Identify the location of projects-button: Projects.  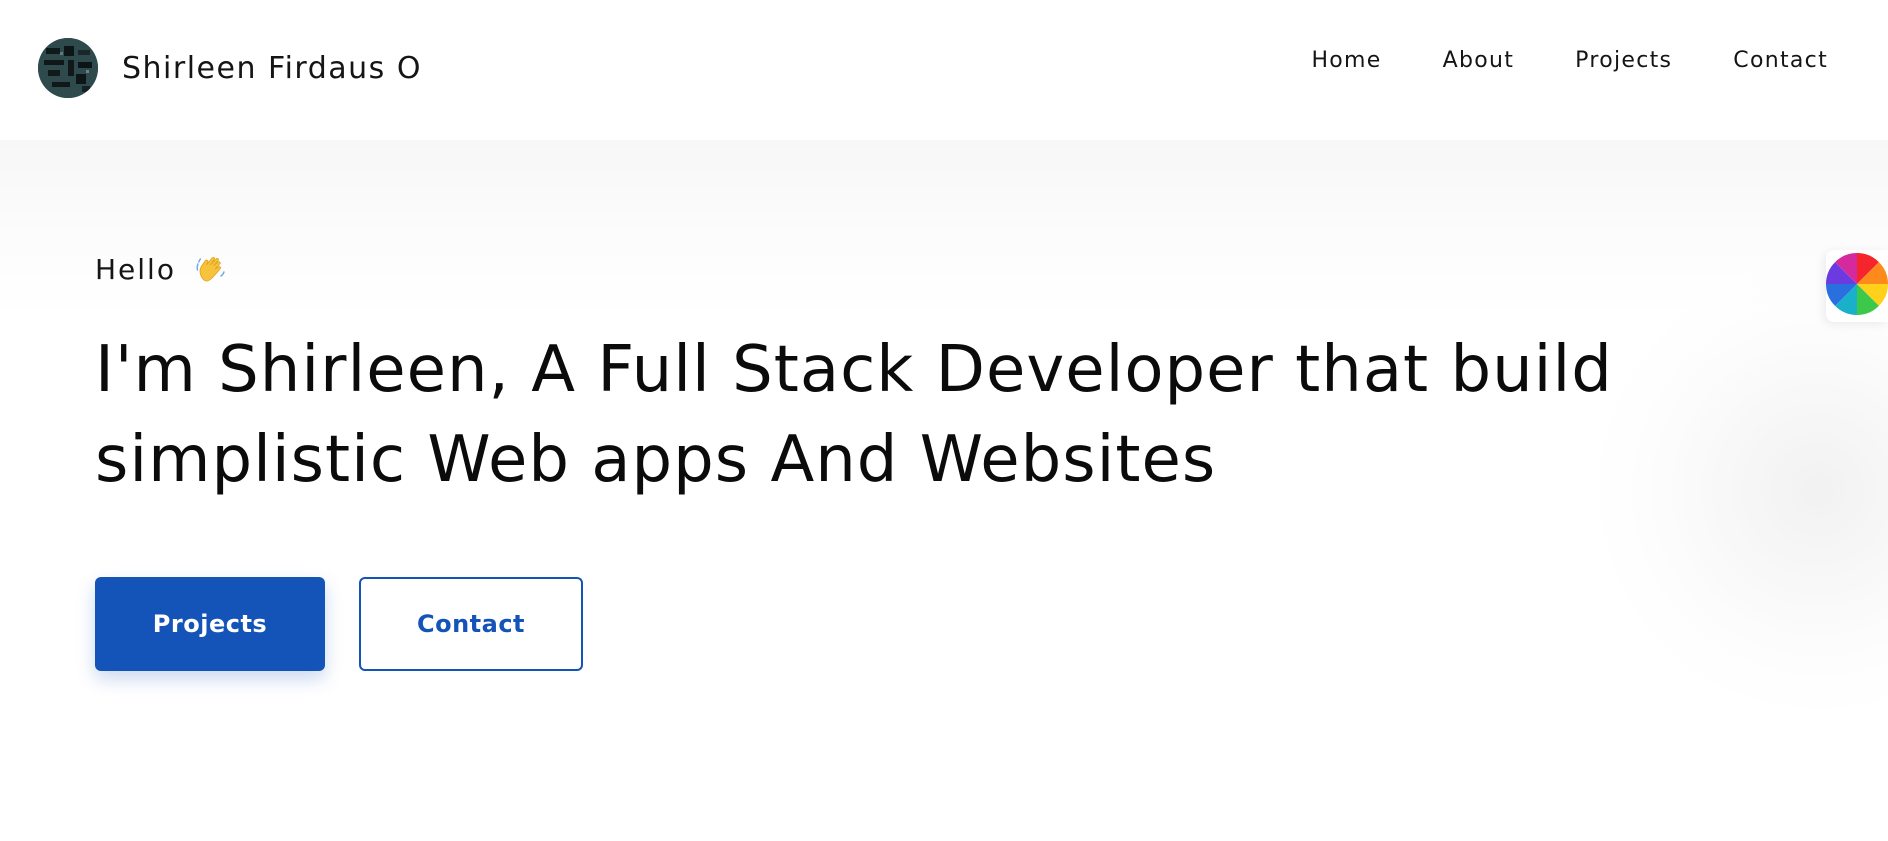
(210, 624).